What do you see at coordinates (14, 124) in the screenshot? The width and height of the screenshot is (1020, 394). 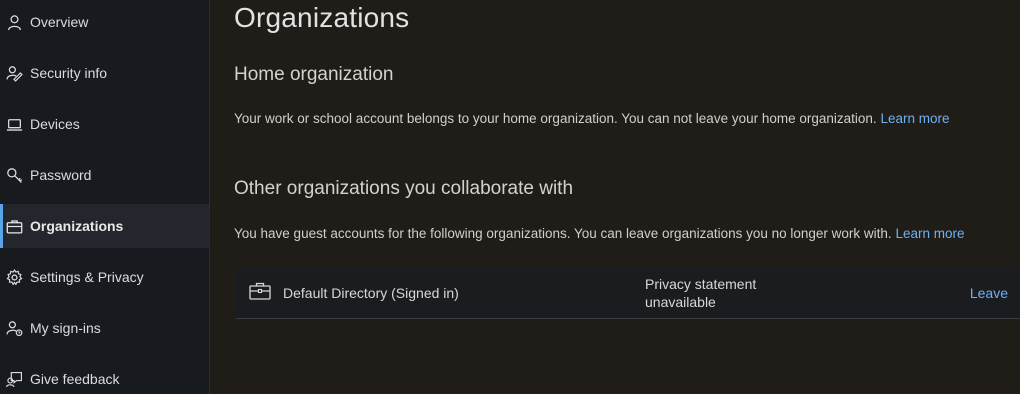 I see `laptop-icon` at bounding box center [14, 124].